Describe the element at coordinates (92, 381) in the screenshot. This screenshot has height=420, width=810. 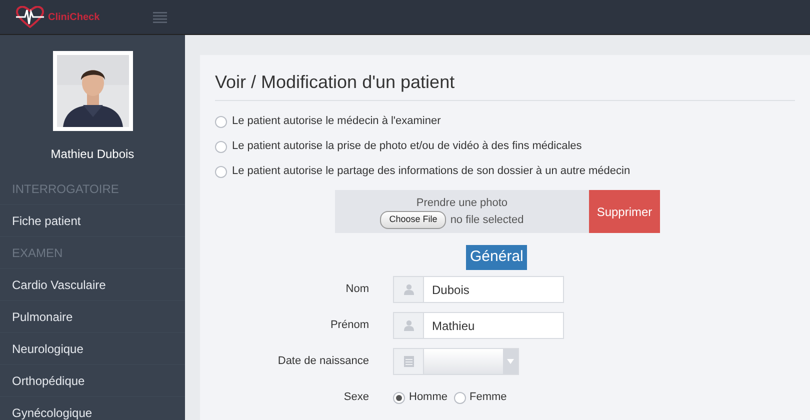
I see `sidebar-item: Orthopédique` at that location.